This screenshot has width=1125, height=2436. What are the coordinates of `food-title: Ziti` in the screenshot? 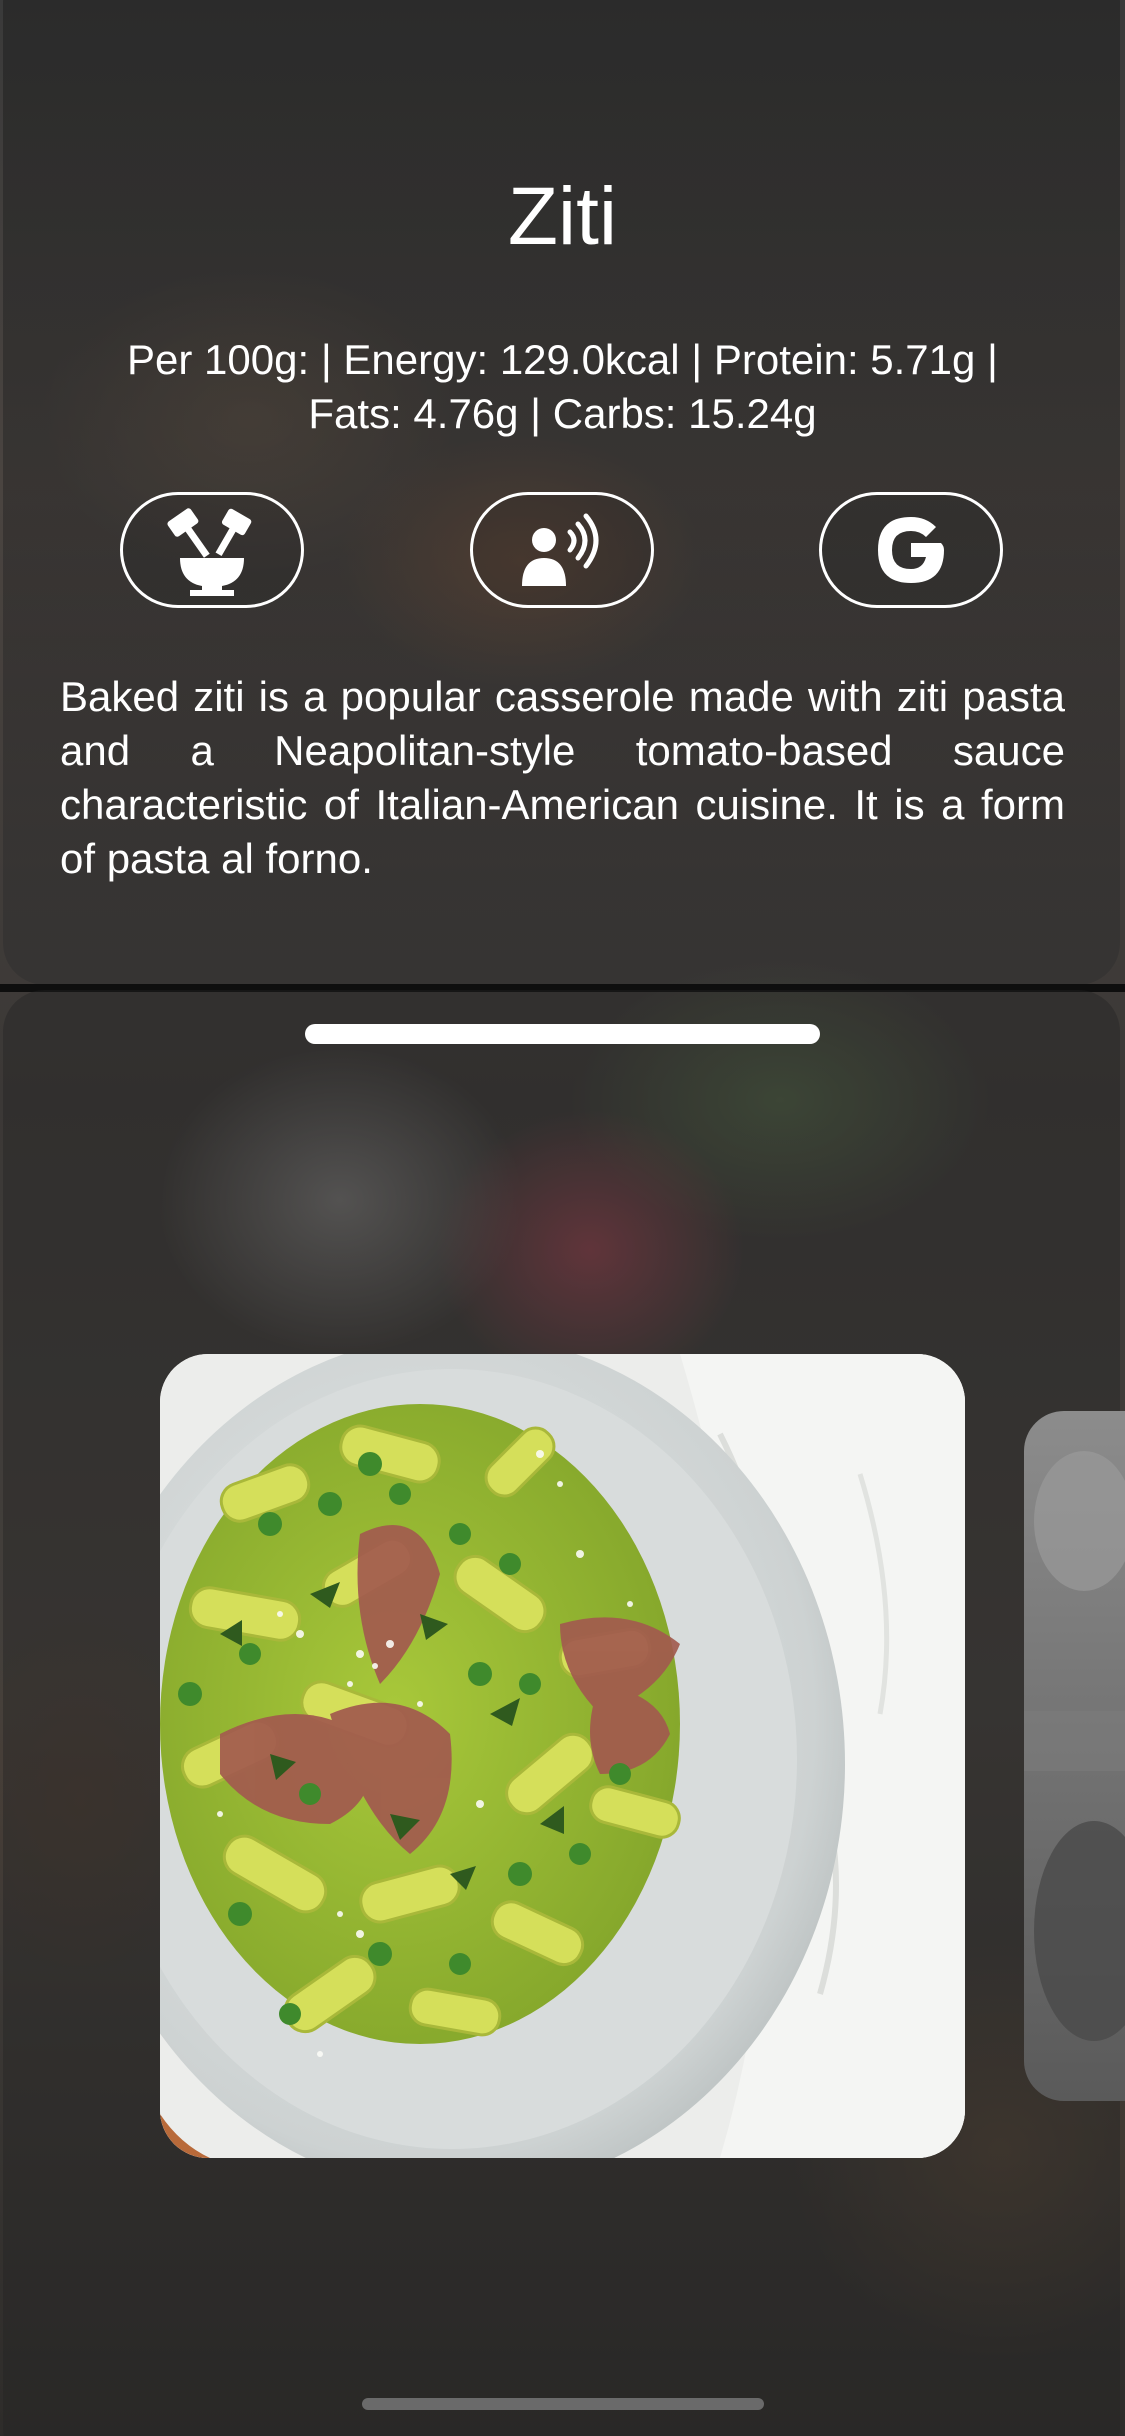 It's located at (562, 216).